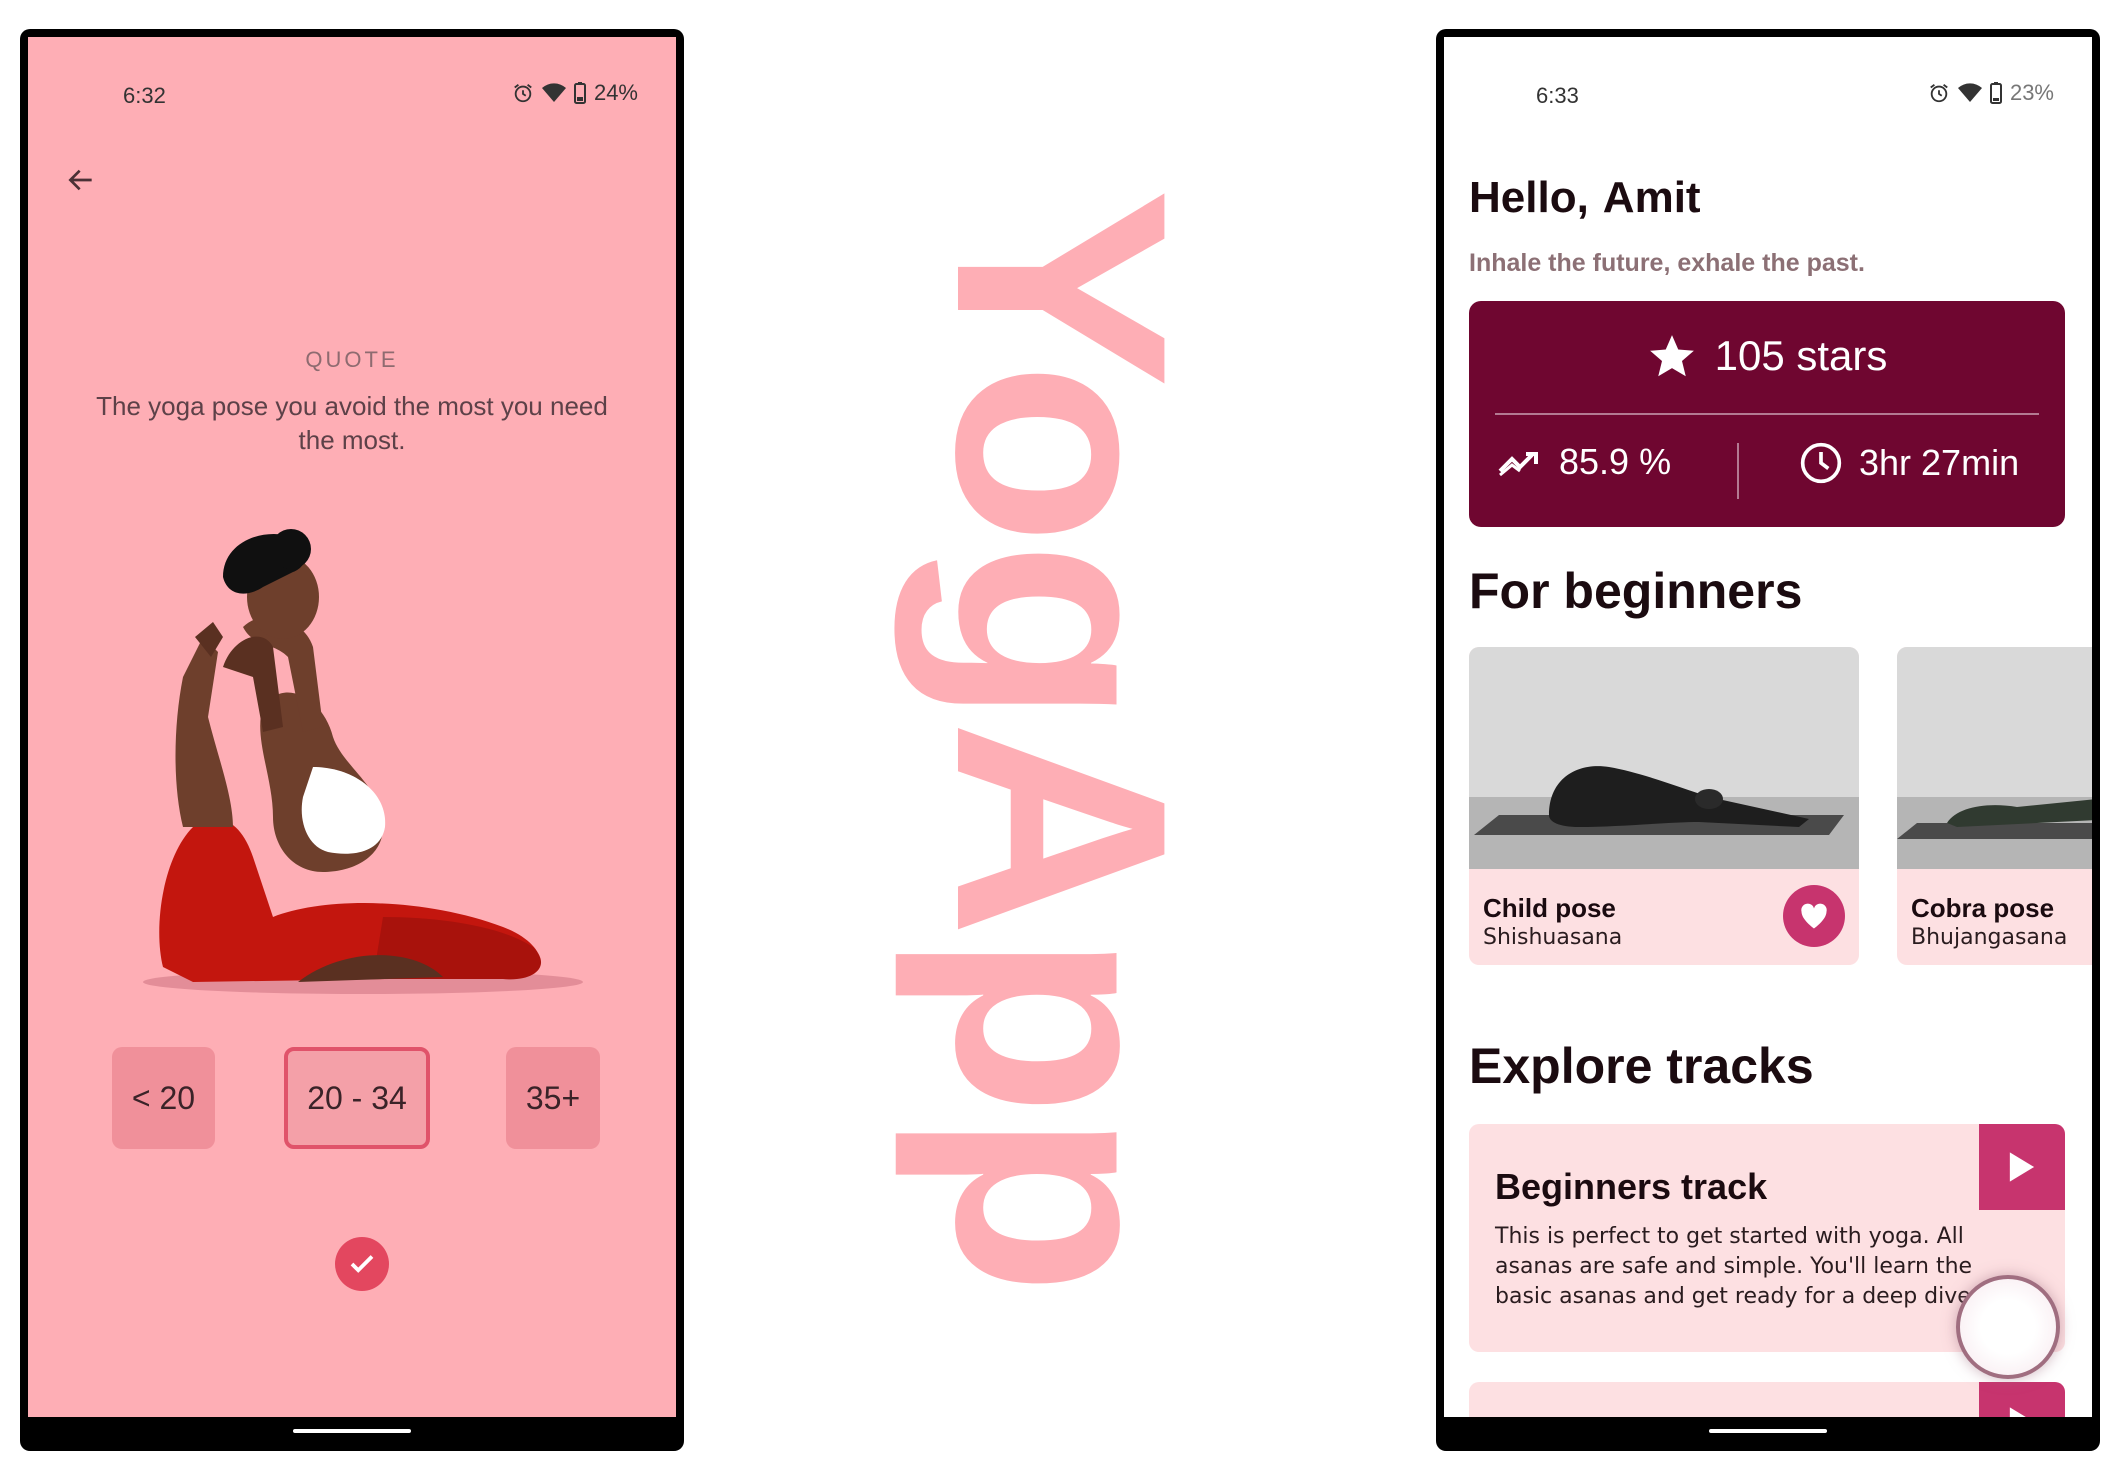  Describe the element at coordinates (1671, 356) in the screenshot. I see `star-icon` at that location.